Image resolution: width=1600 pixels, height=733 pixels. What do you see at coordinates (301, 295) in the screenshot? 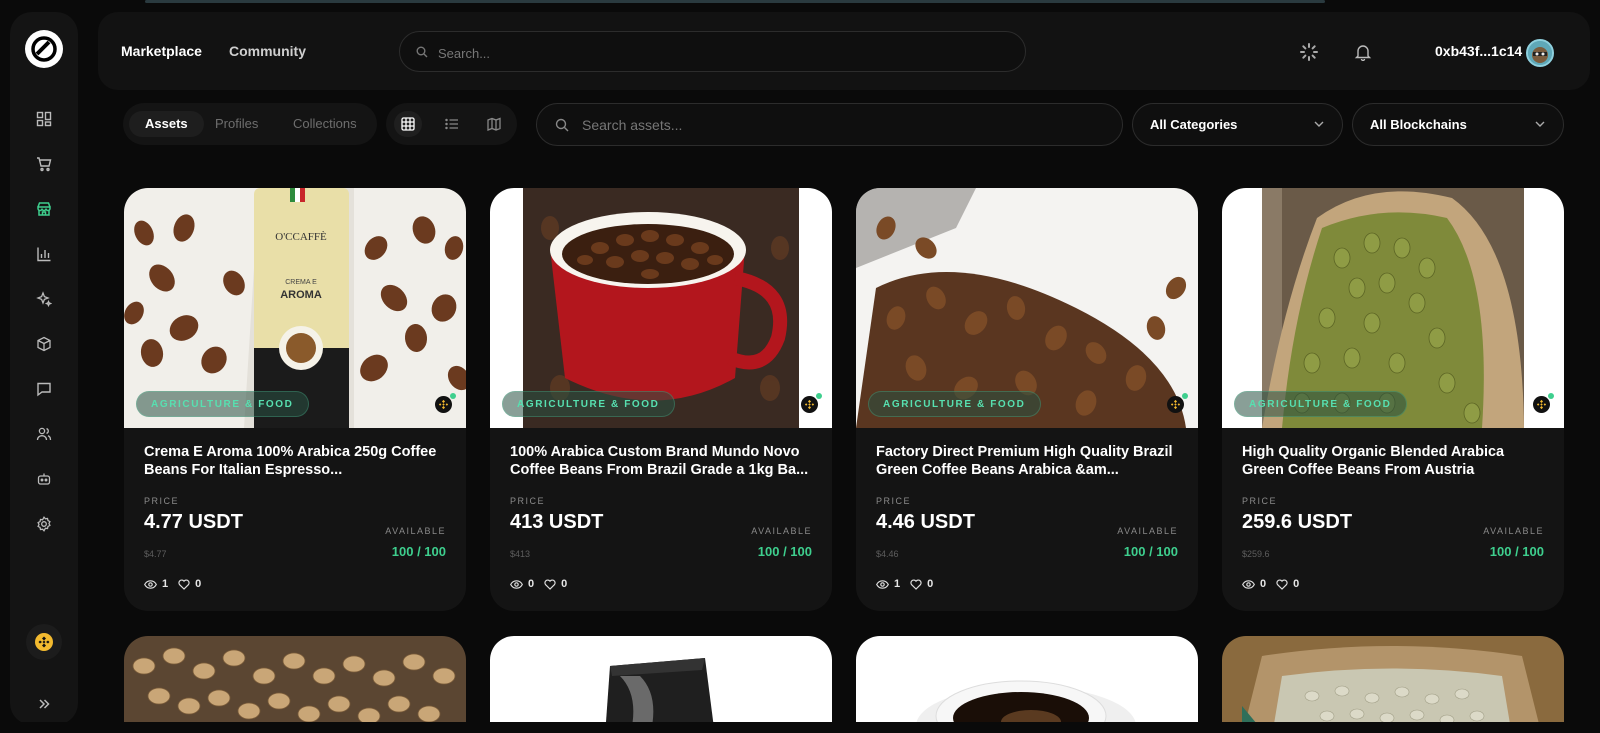
I see `package-line2-text: AROMA` at bounding box center [301, 295].